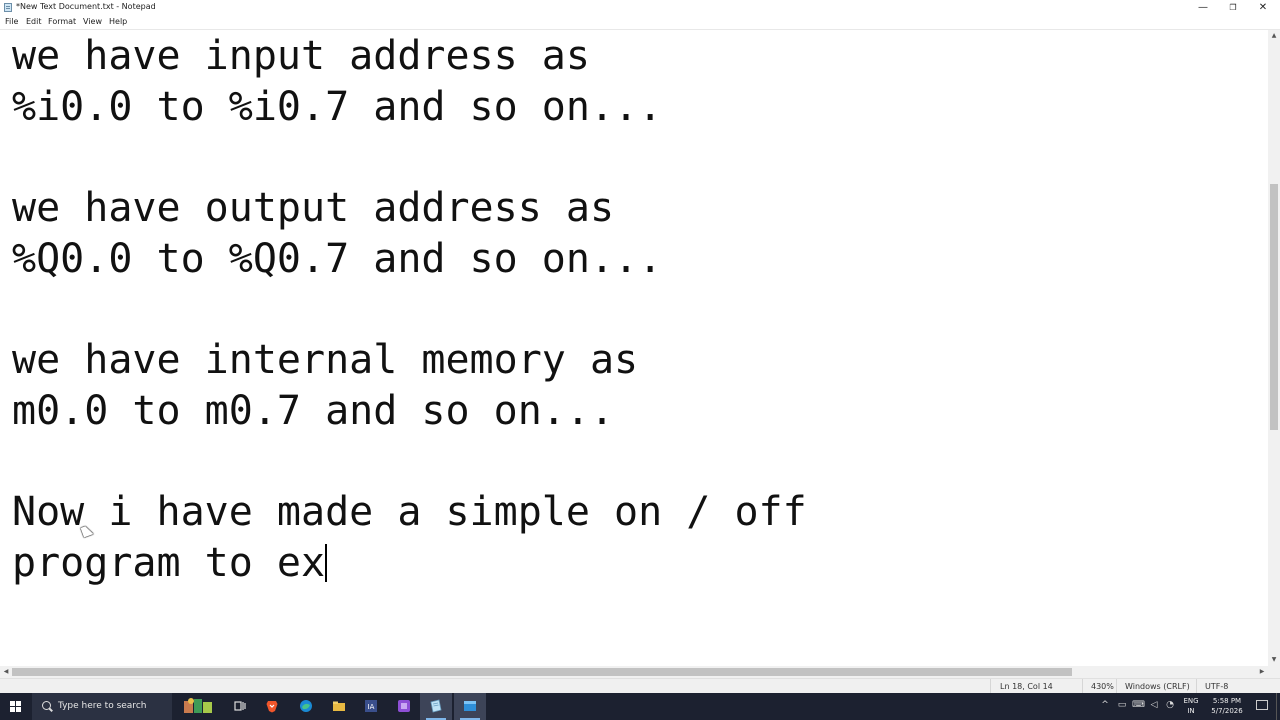  I want to click on window-title: *New Text Document.txt - Notepad, so click(86, 6).